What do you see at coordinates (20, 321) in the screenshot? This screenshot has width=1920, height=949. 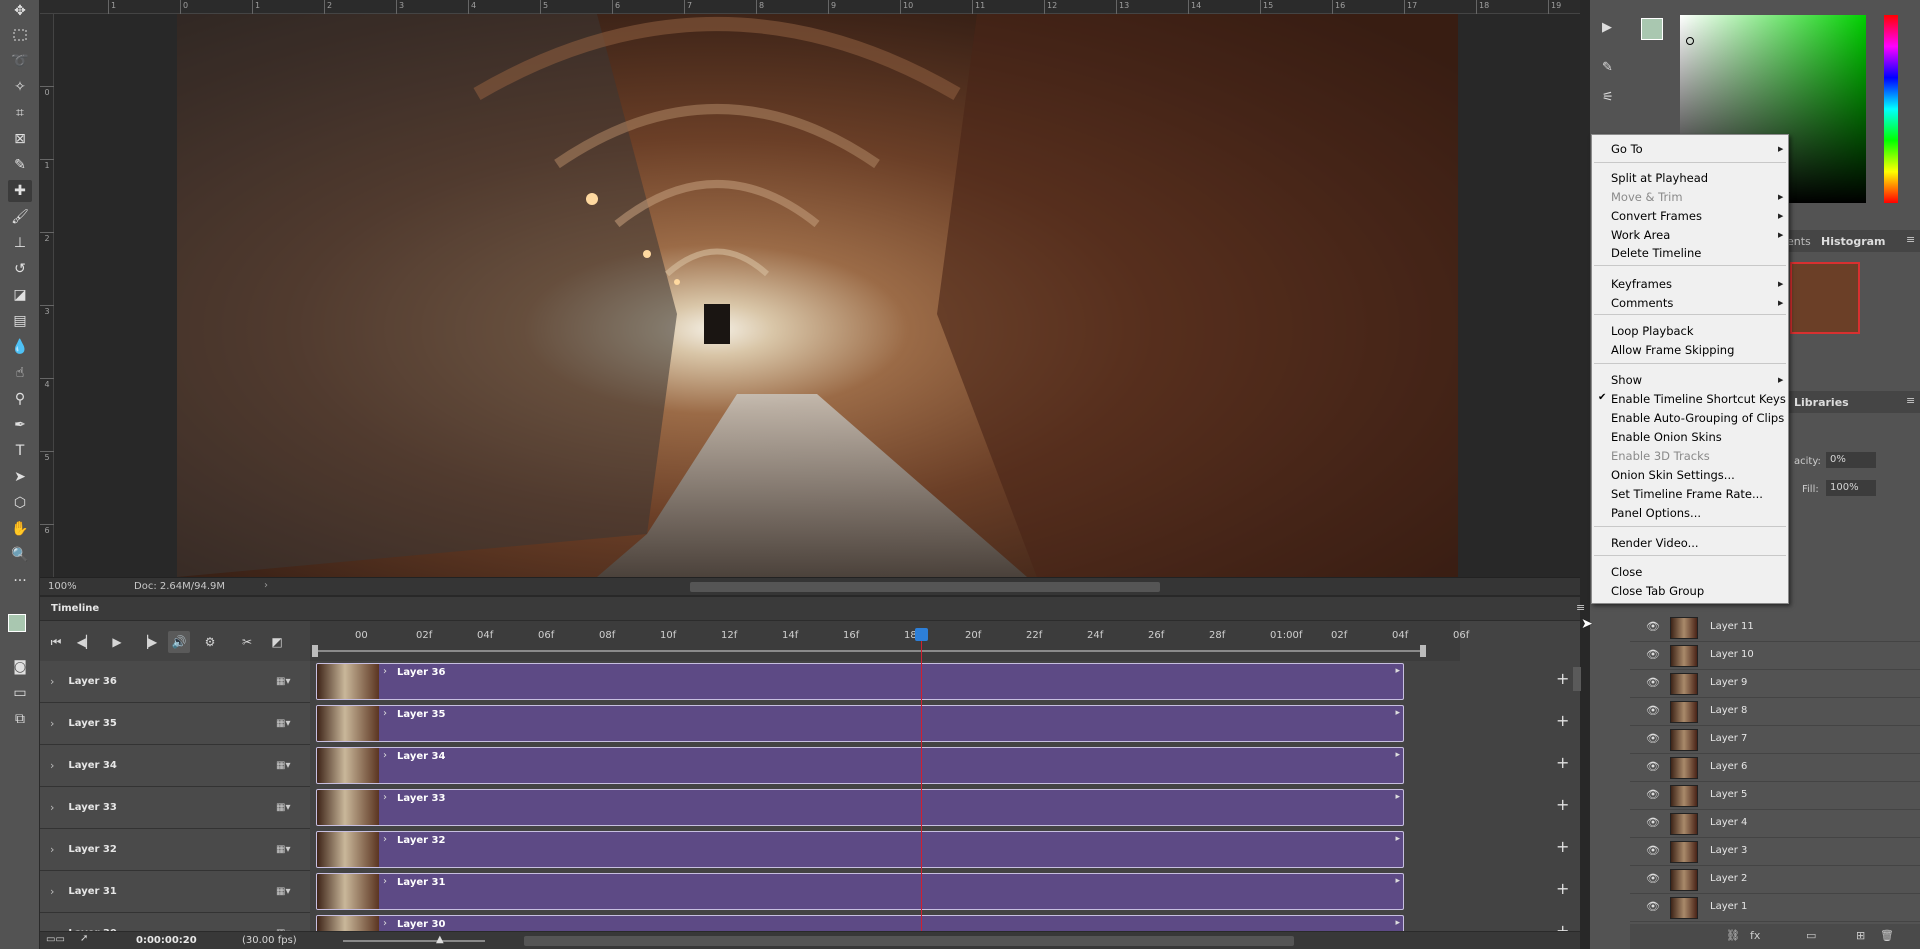 I see `gradient-tool-icon: ▤` at bounding box center [20, 321].